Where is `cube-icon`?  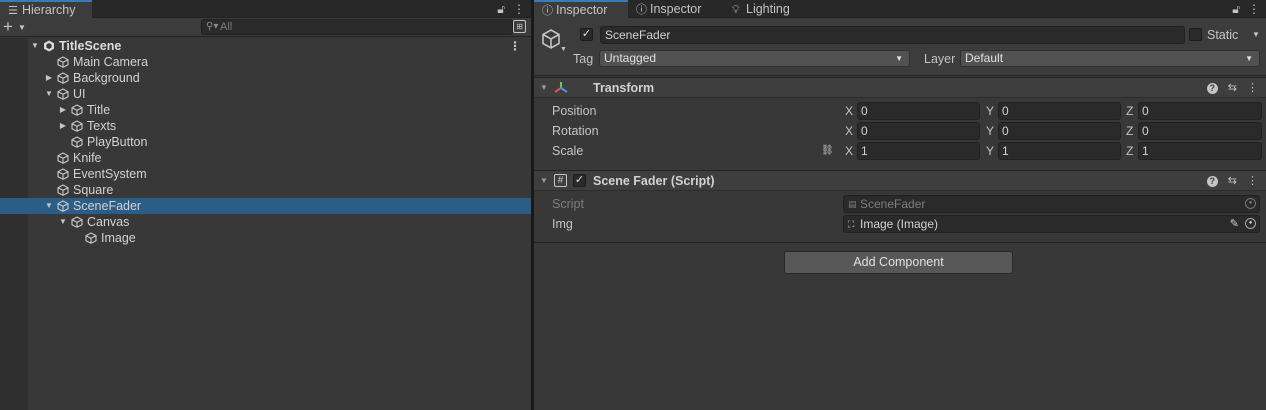
cube-icon is located at coordinates (551, 39).